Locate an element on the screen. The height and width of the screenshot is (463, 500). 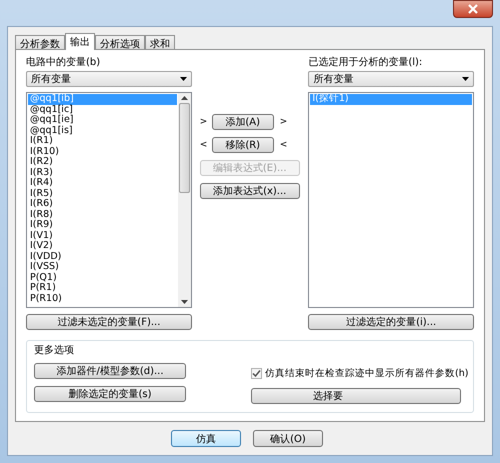
scroll-down-icon is located at coordinates (184, 302).